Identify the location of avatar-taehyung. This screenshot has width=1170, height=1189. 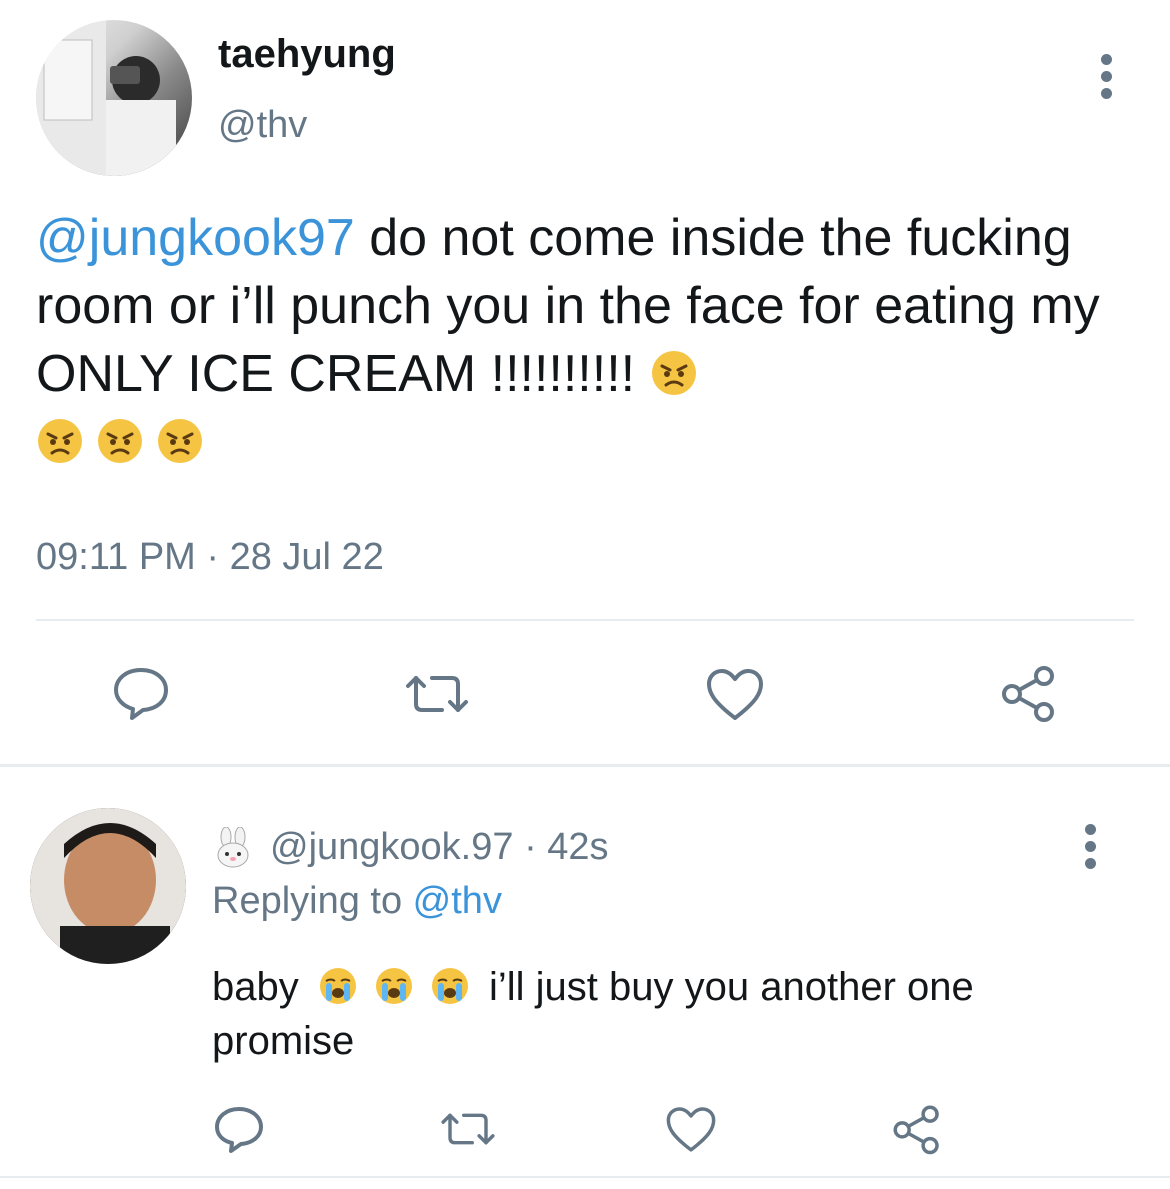
(114, 98).